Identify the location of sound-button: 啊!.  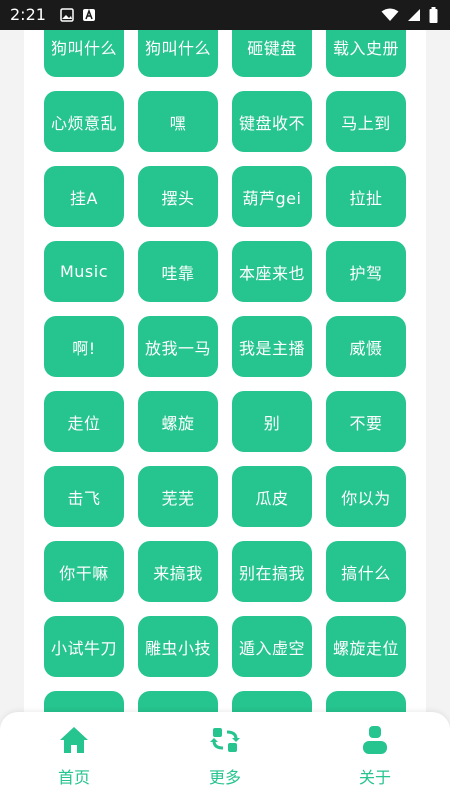
(84, 346).